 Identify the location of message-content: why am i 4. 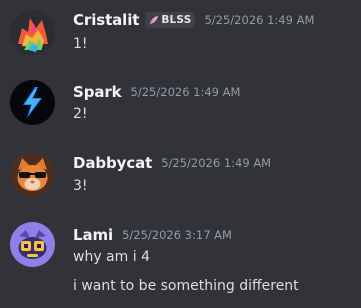
(111, 257).